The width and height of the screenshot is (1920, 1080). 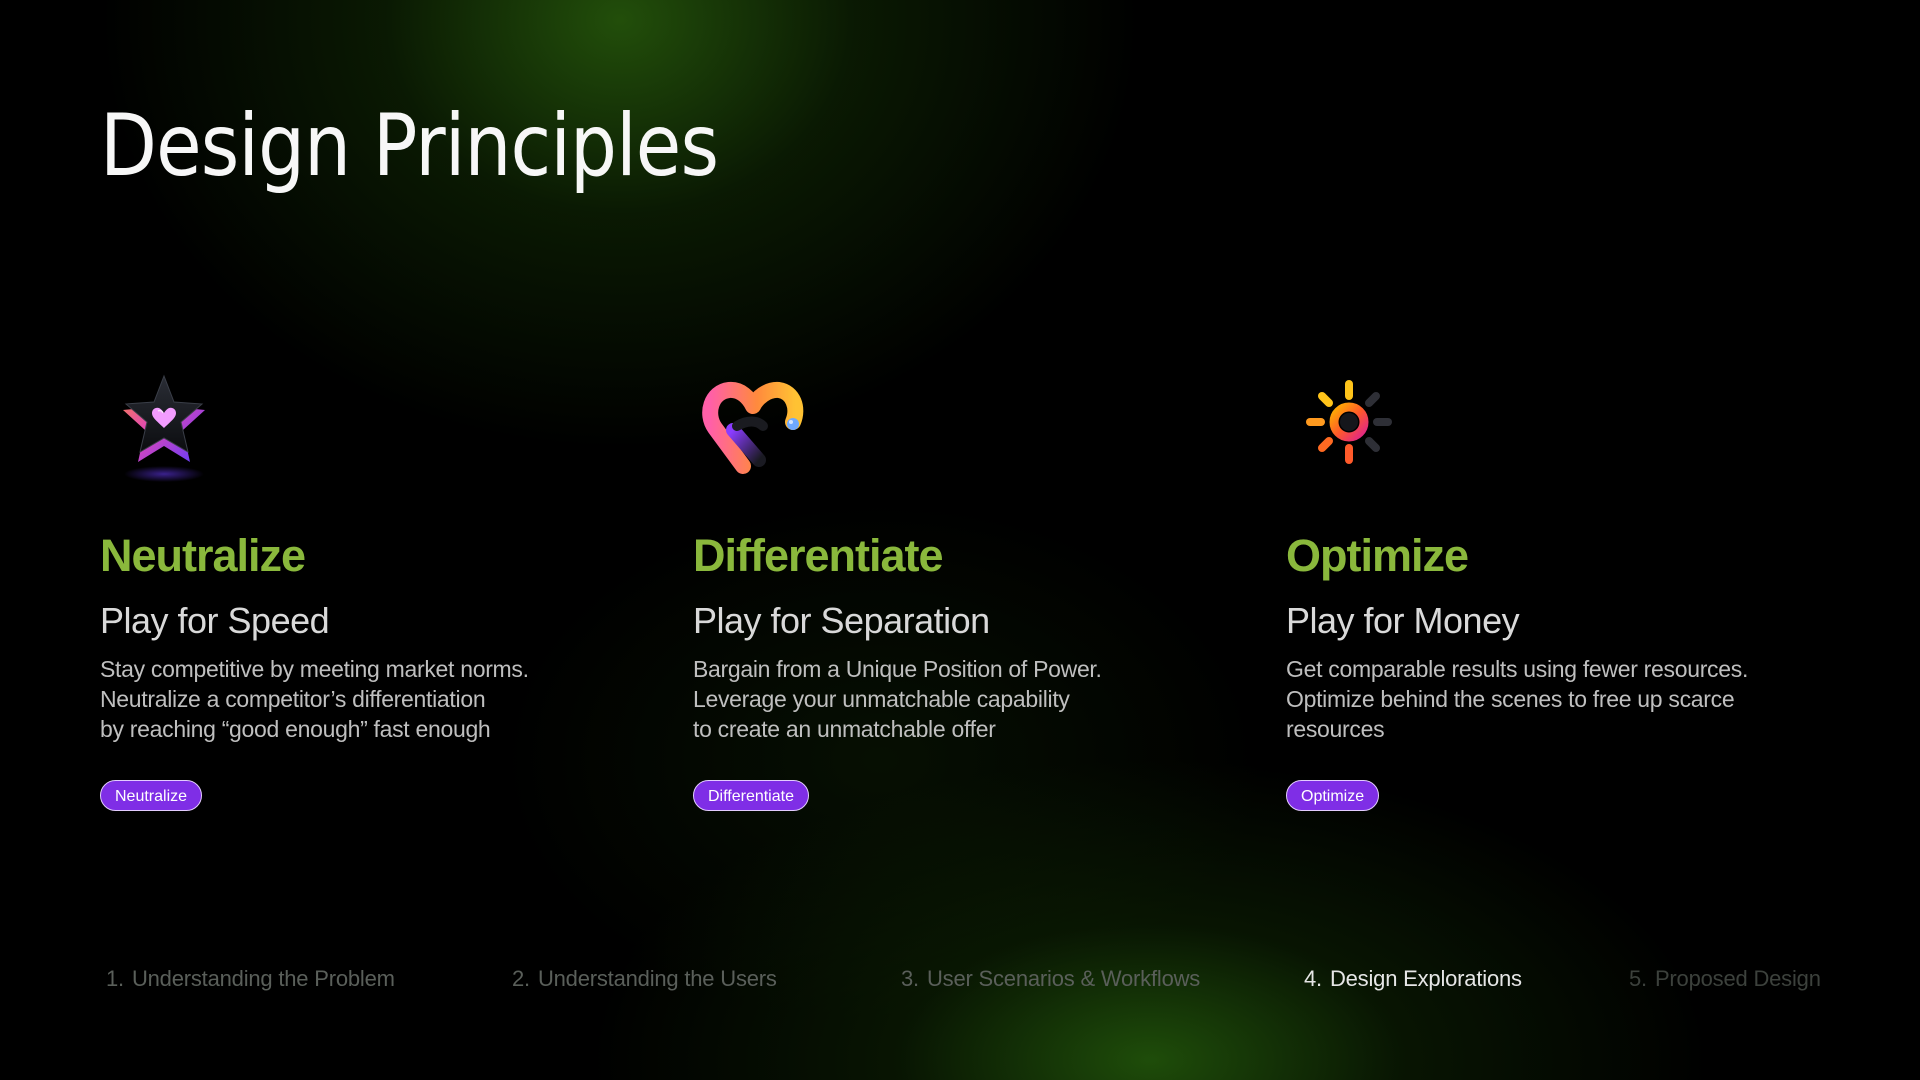 What do you see at coordinates (818, 555) in the screenshot?
I see `principle-heading: Differentiate` at bounding box center [818, 555].